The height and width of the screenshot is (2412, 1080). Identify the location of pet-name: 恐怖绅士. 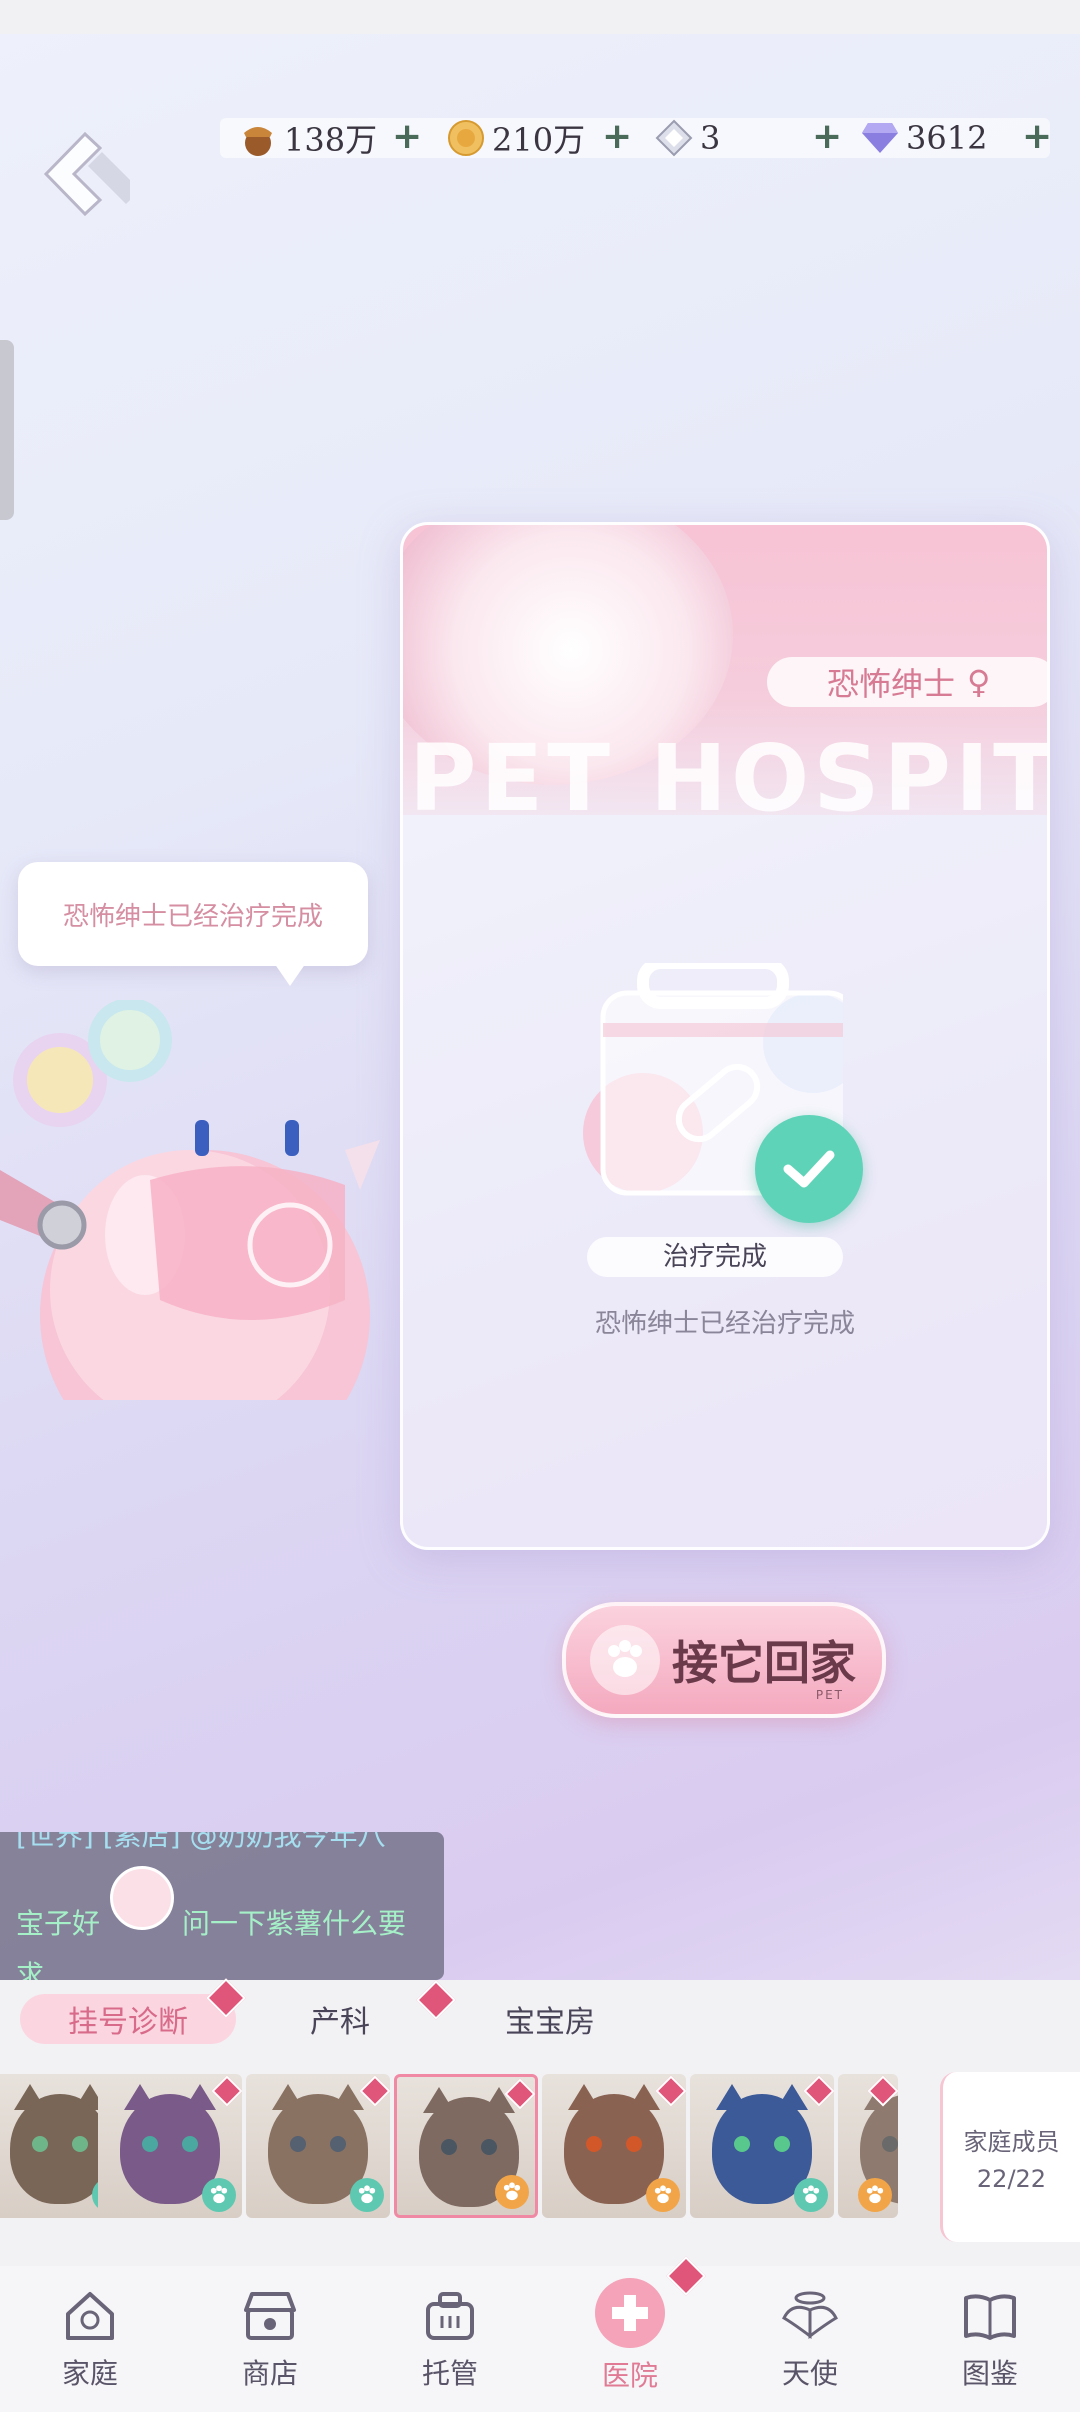
(891, 684).